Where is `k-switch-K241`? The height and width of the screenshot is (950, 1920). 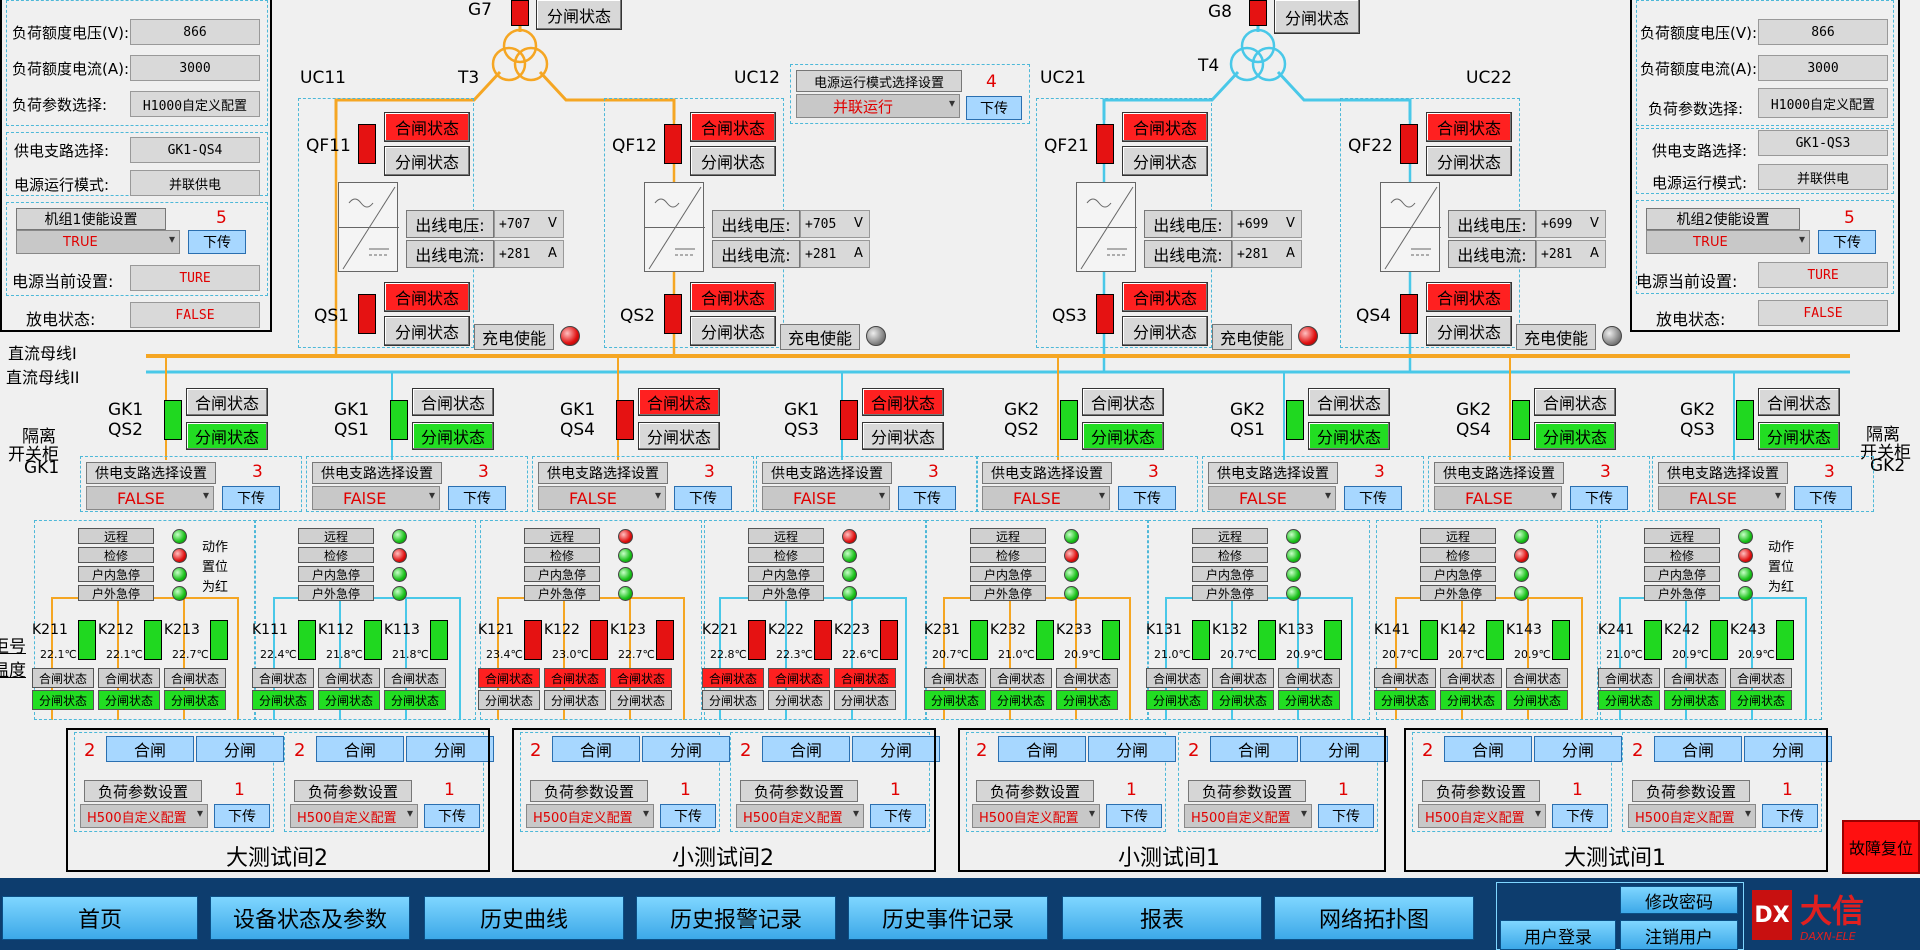
k-switch-K241 is located at coordinates (1653, 640).